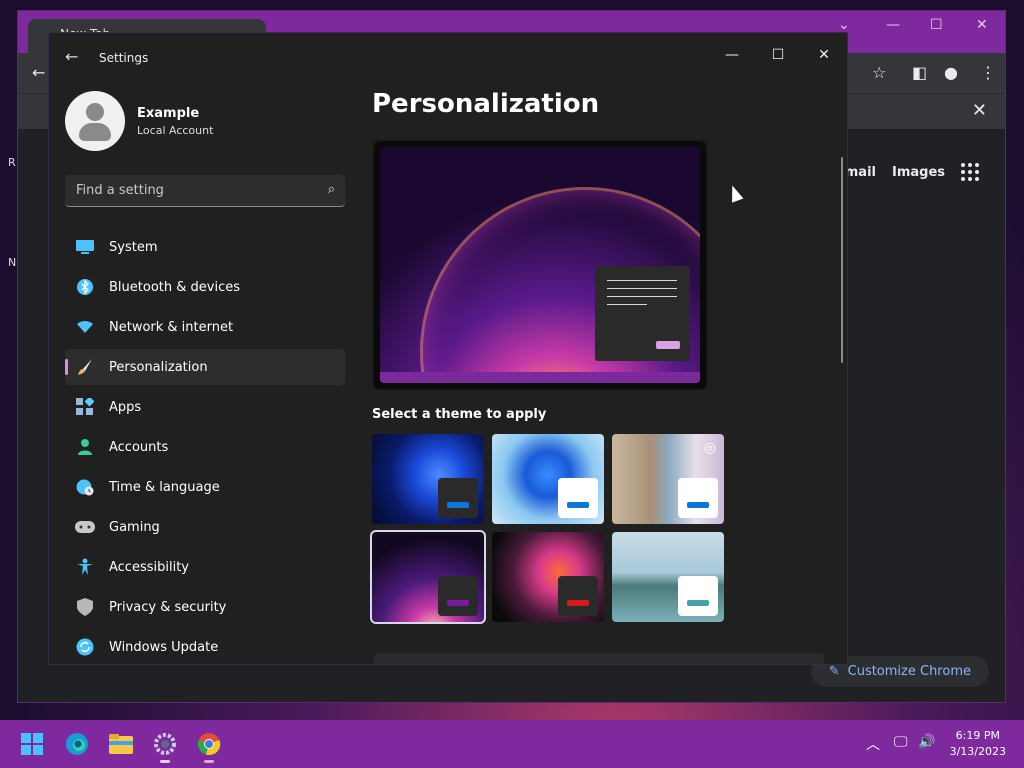 This screenshot has height=768, width=1024. Describe the element at coordinates (133, 247) in the screenshot. I see `sidebar-item-label: System` at that location.